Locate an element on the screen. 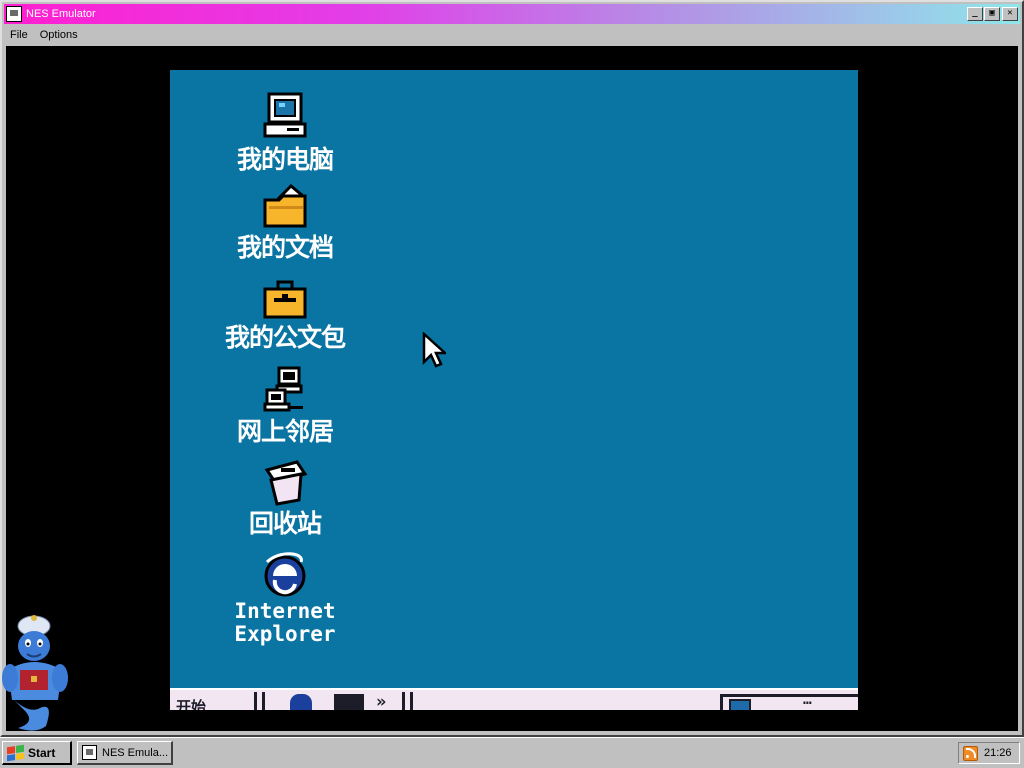  clock: 21:26 is located at coordinates (998, 753).